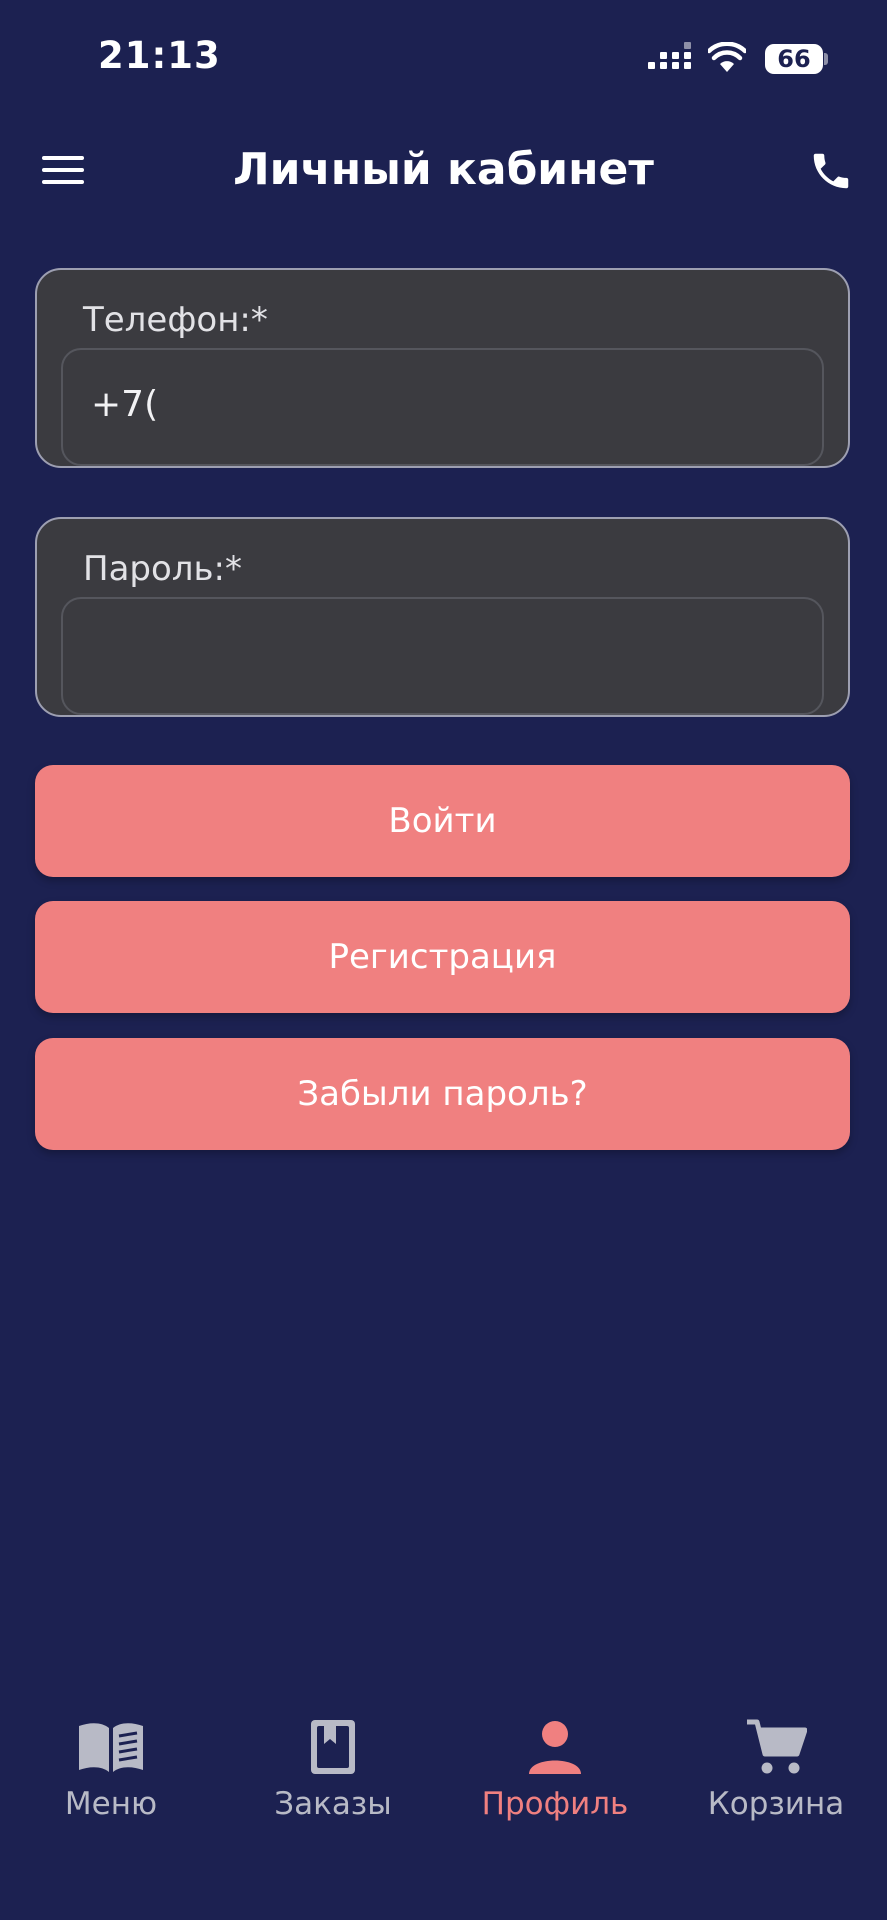  I want to click on tab-menu: Меню, so click(111, 1770).